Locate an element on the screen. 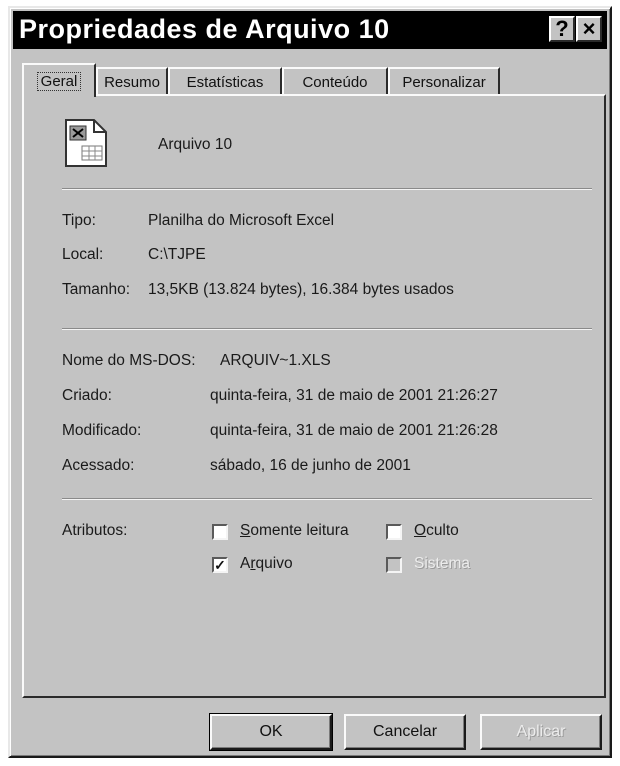 This screenshot has width=620, height=766. somente-leitura-checkbox is located at coordinates (220, 532).